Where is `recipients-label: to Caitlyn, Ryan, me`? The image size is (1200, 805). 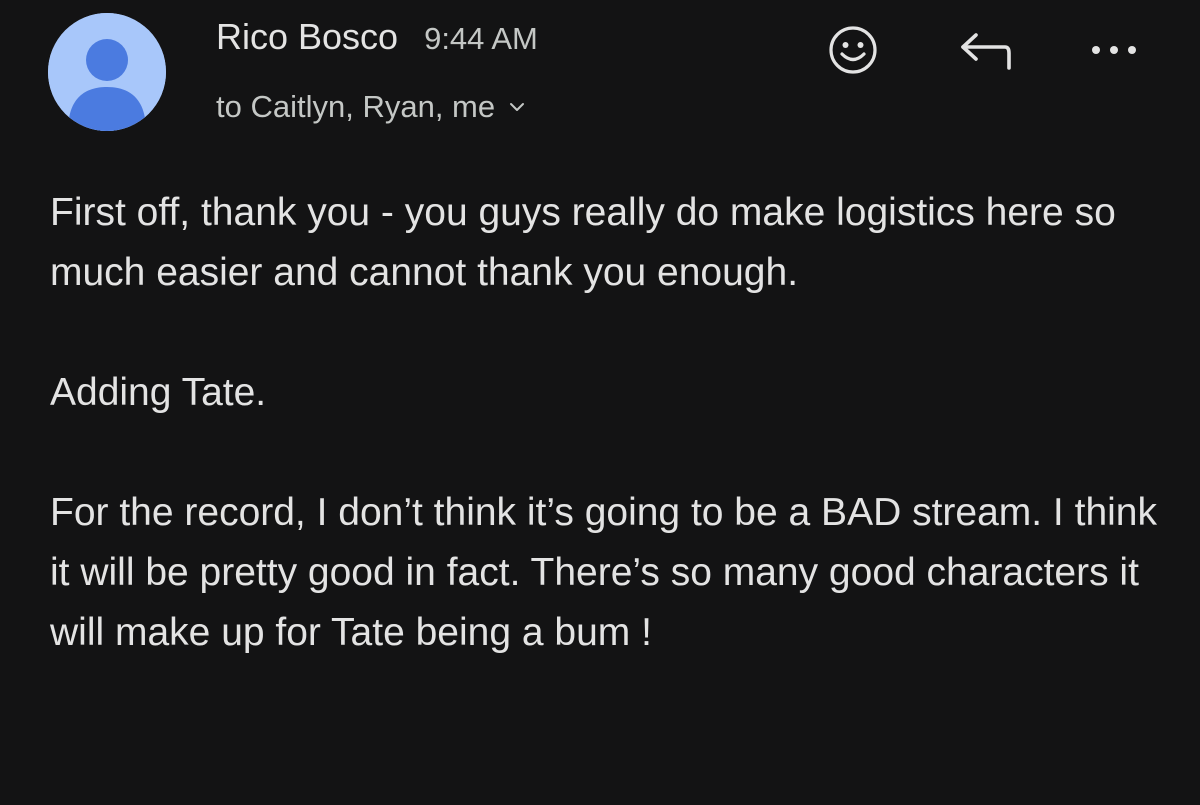 recipients-label: to Caitlyn, Ryan, me is located at coordinates (356, 106).